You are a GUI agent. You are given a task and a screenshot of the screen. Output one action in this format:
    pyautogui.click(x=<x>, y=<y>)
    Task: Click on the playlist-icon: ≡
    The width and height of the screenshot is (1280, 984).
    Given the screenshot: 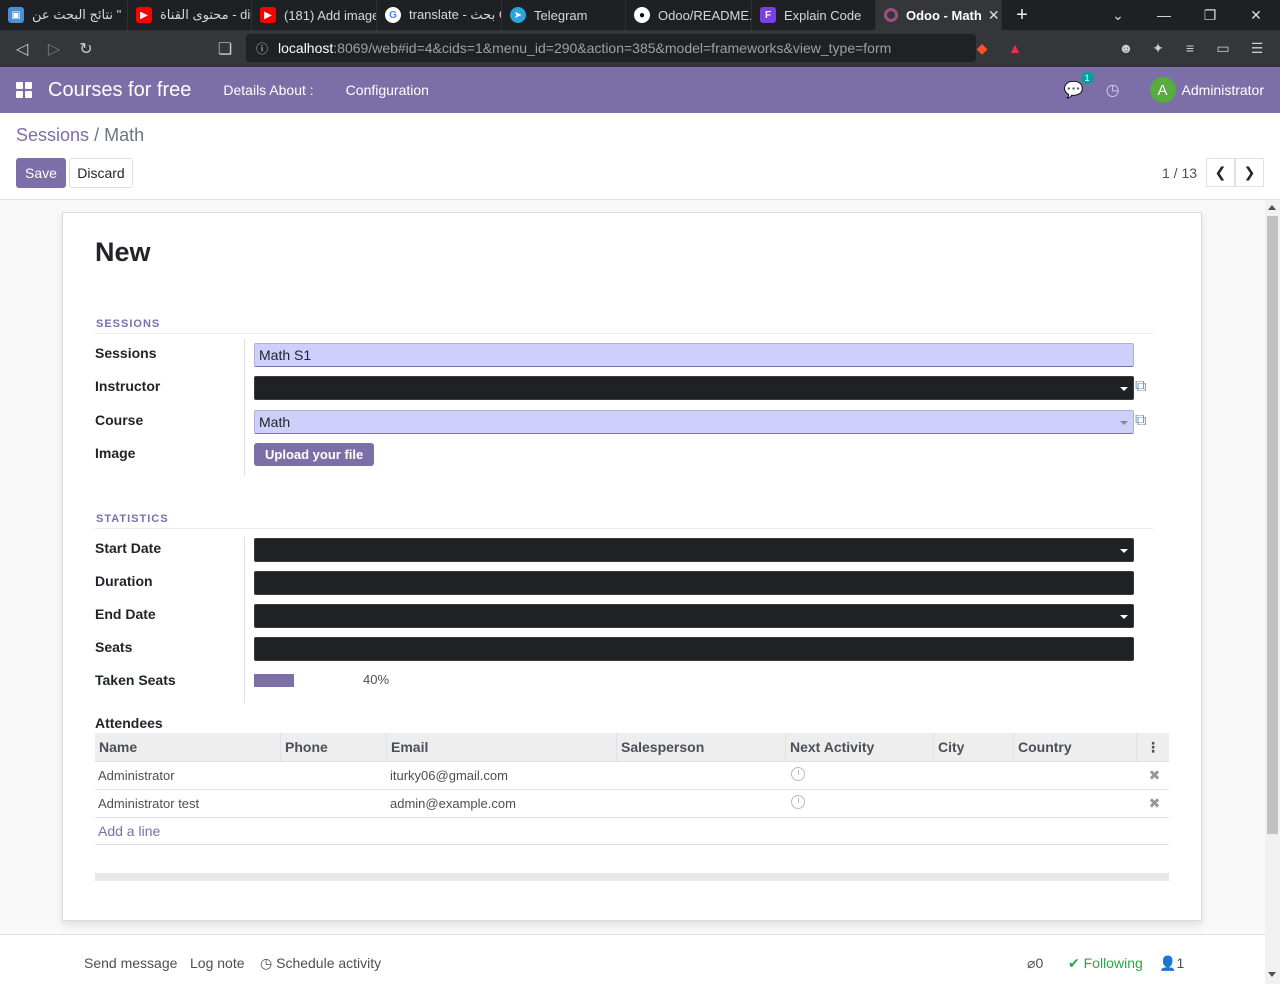 What is the action you would take?
    pyautogui.click(x=1190, y=48)
    